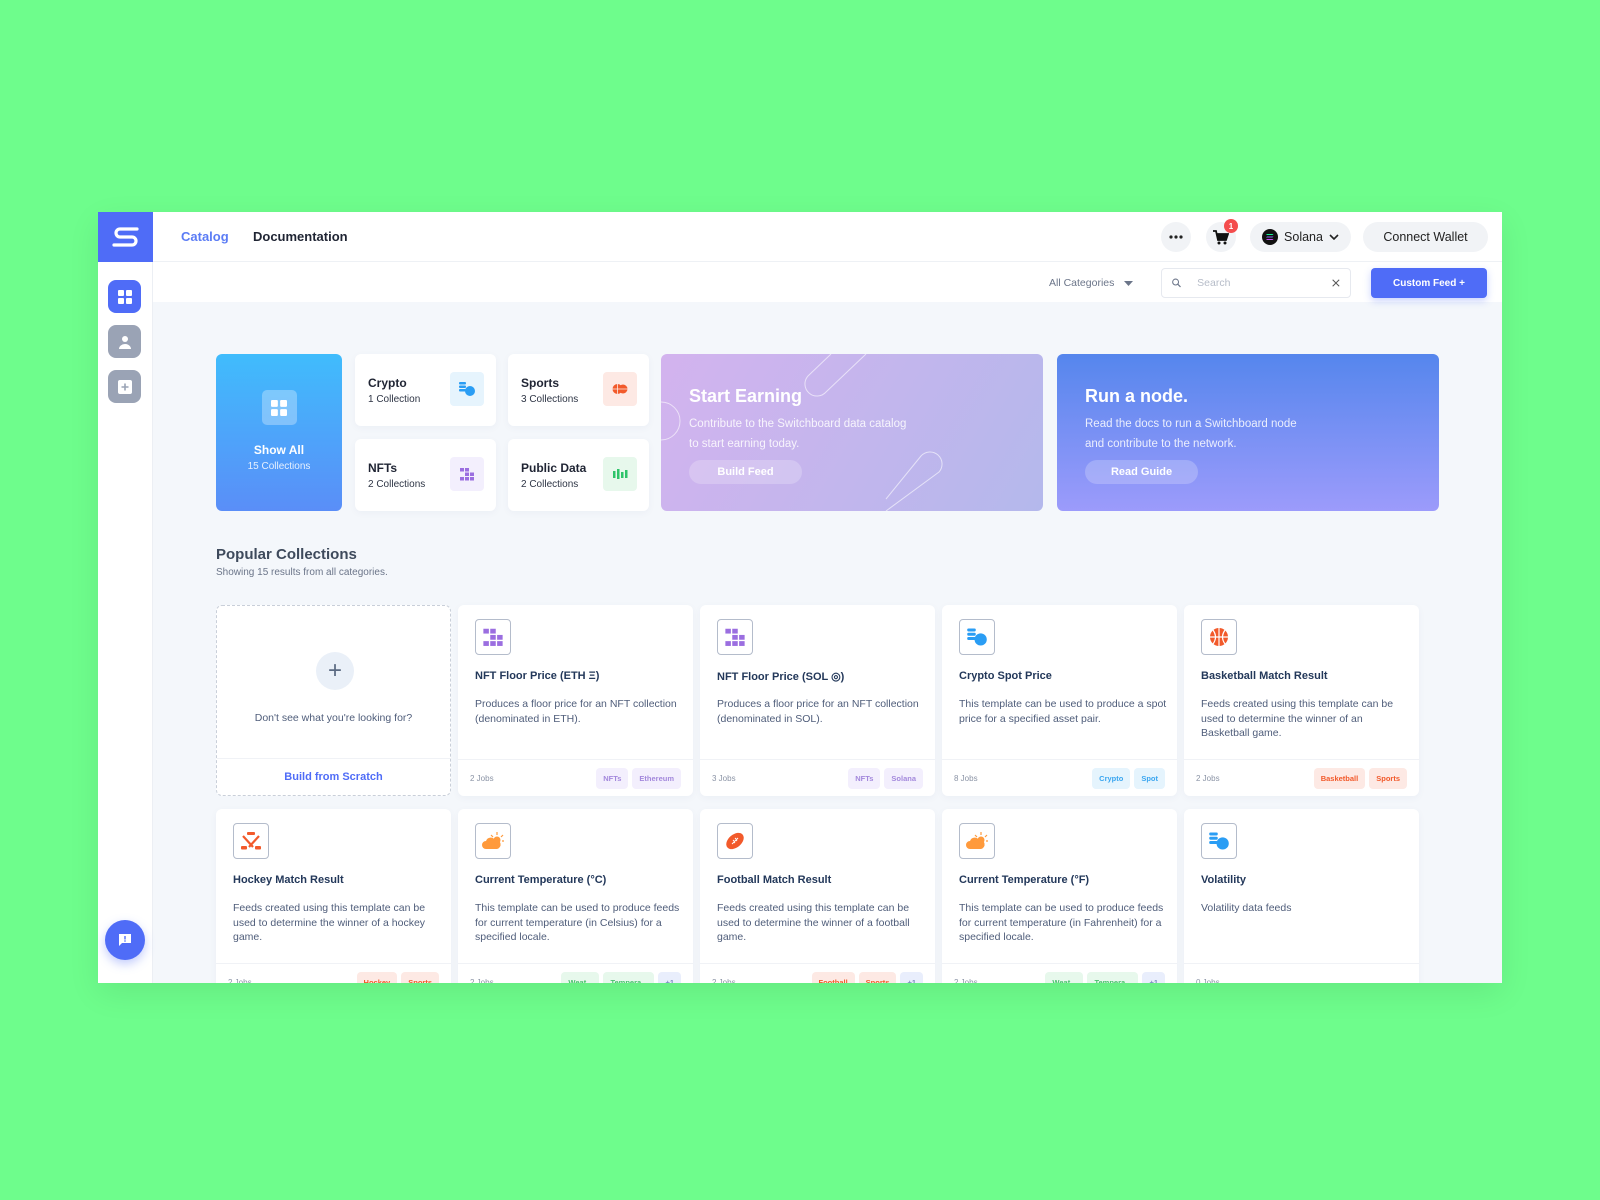  I want to click on nav-documentation: Documentation, so click(300, 236).